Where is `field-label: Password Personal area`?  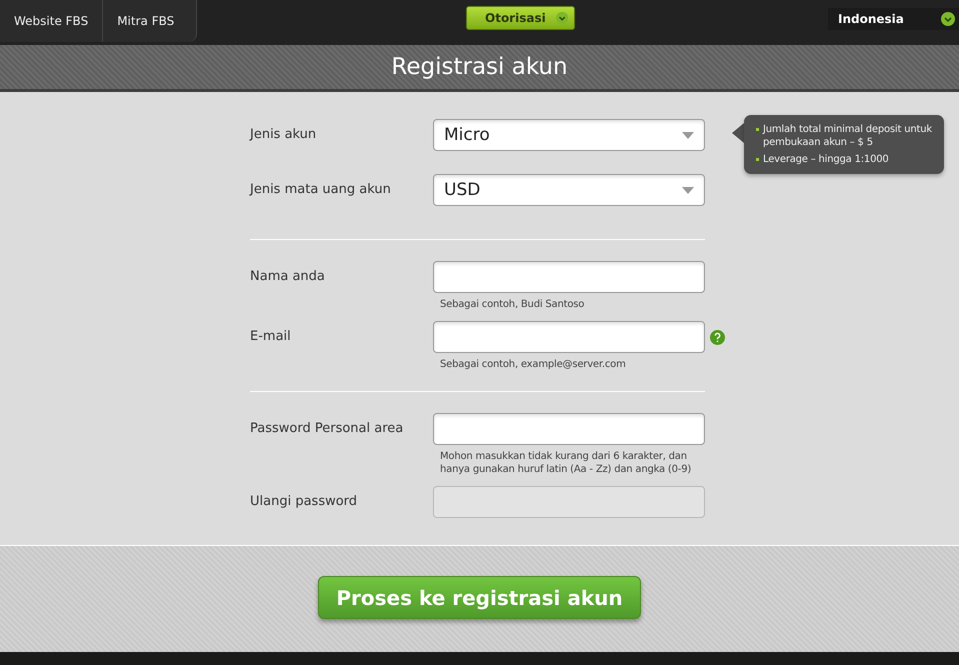
field-label: Password Personal area is located at coordinates (327, 429).